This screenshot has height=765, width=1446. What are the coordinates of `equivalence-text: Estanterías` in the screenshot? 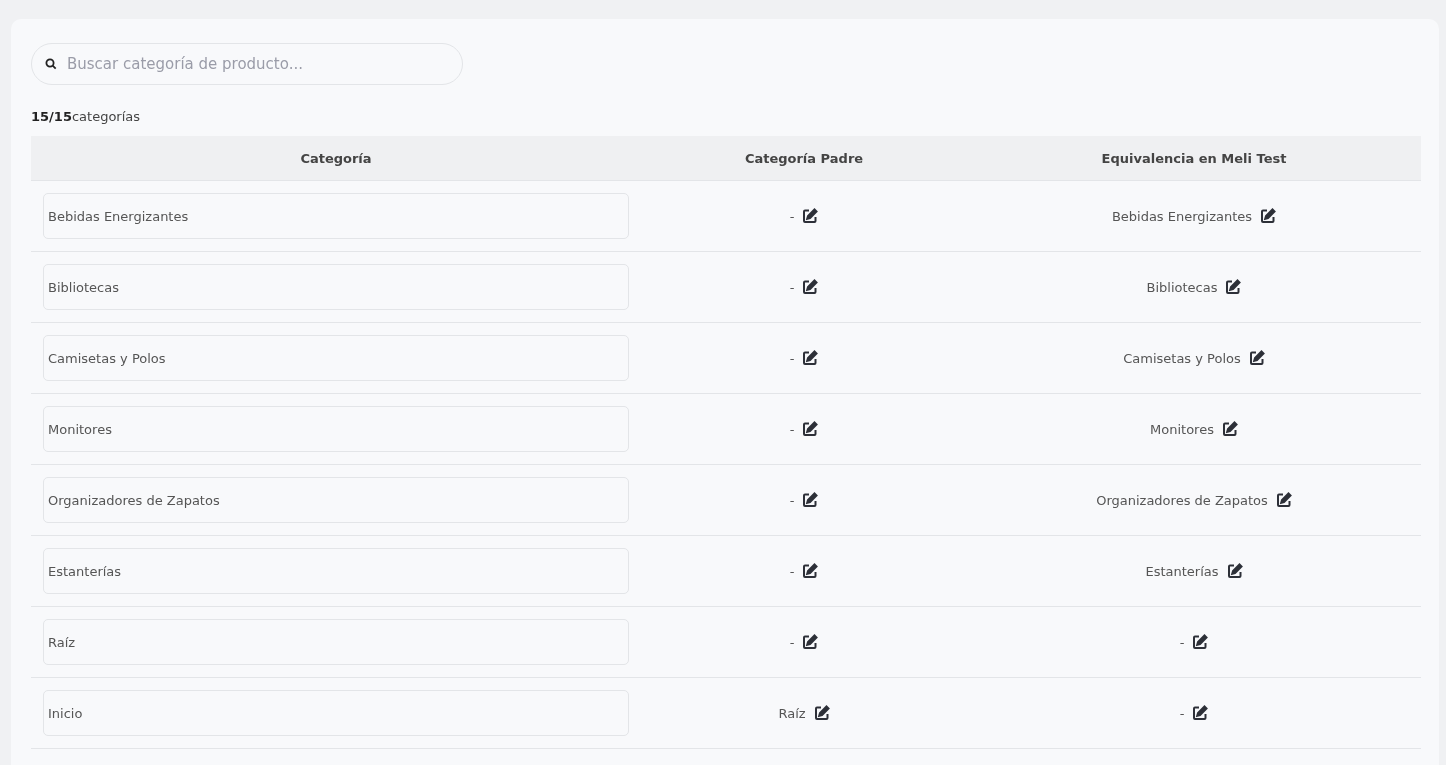 It's located at (1182, 571).